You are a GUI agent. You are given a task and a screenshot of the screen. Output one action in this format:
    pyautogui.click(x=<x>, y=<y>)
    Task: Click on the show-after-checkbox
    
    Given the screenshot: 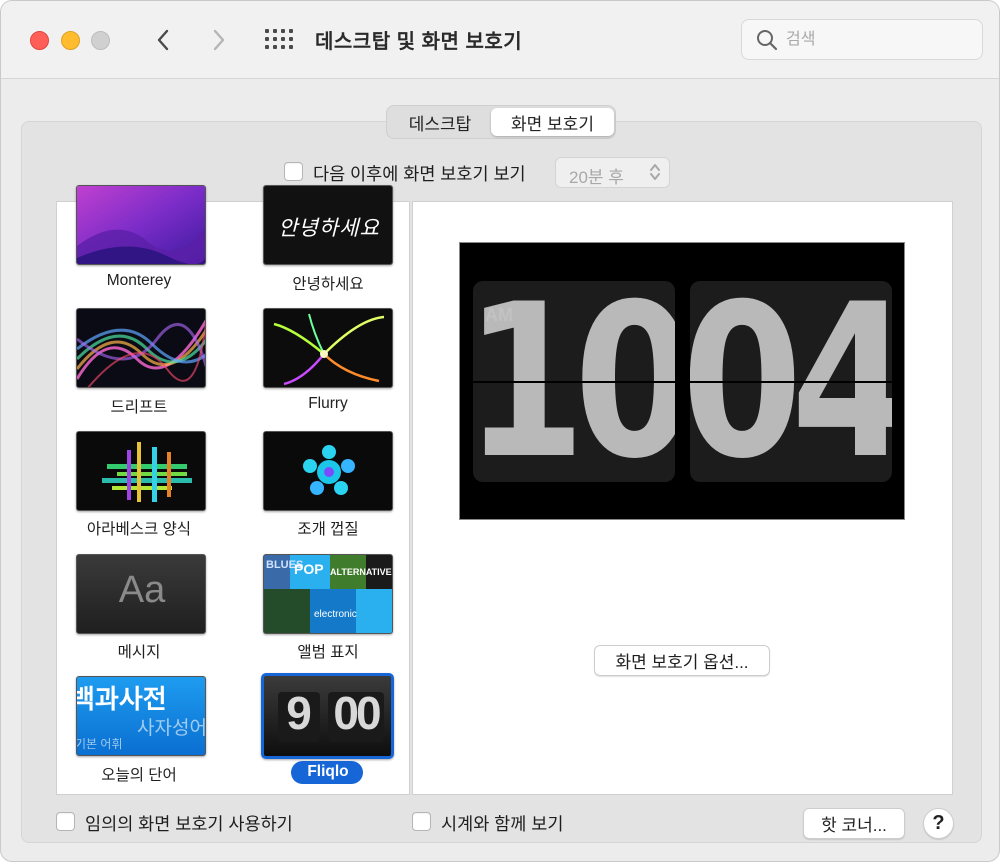 What is the action you would take?
    pyautogui.click(x=293, y=171)
    